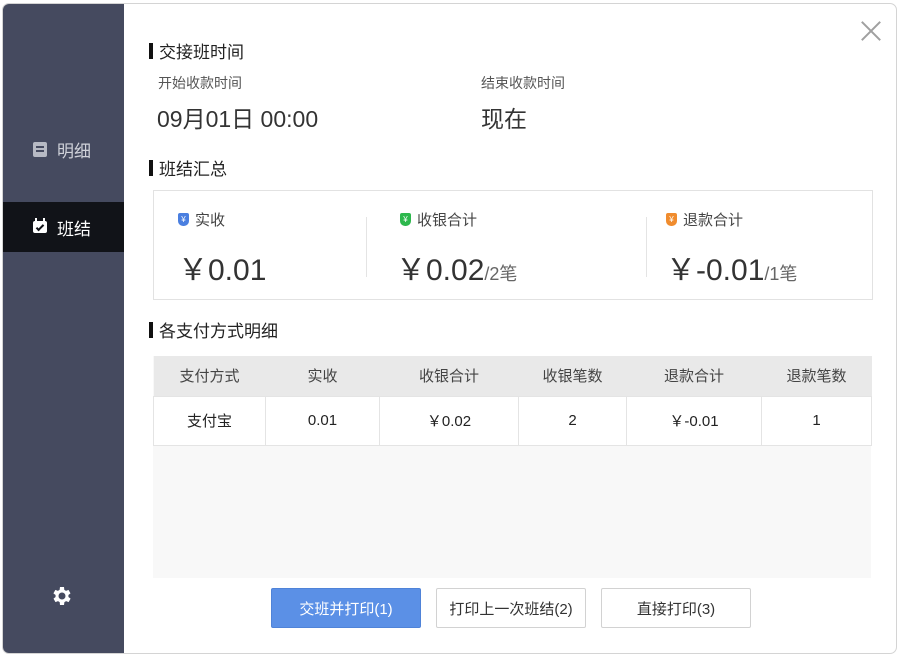 The image size is (898, 658). I want to click on table-cell: 支付宝, so click(209, 420).